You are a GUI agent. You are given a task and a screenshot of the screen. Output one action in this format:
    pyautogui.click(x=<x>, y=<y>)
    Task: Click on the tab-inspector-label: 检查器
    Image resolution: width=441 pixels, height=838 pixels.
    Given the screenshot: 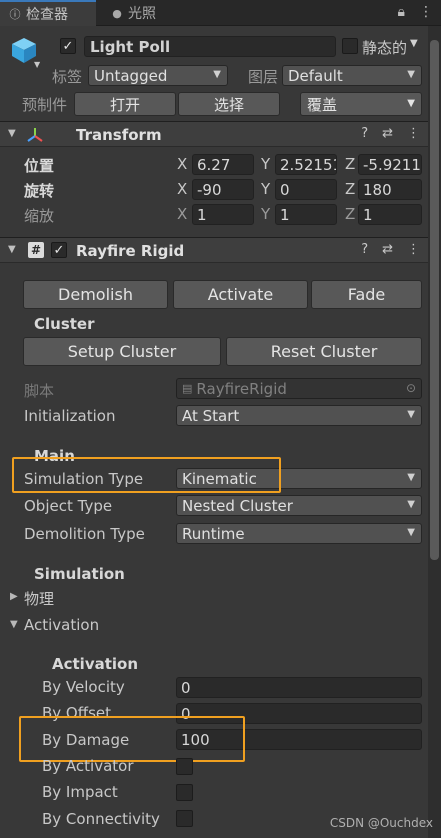 What is the action you would take?
    pyautogui.click(x=47, y=15)
    